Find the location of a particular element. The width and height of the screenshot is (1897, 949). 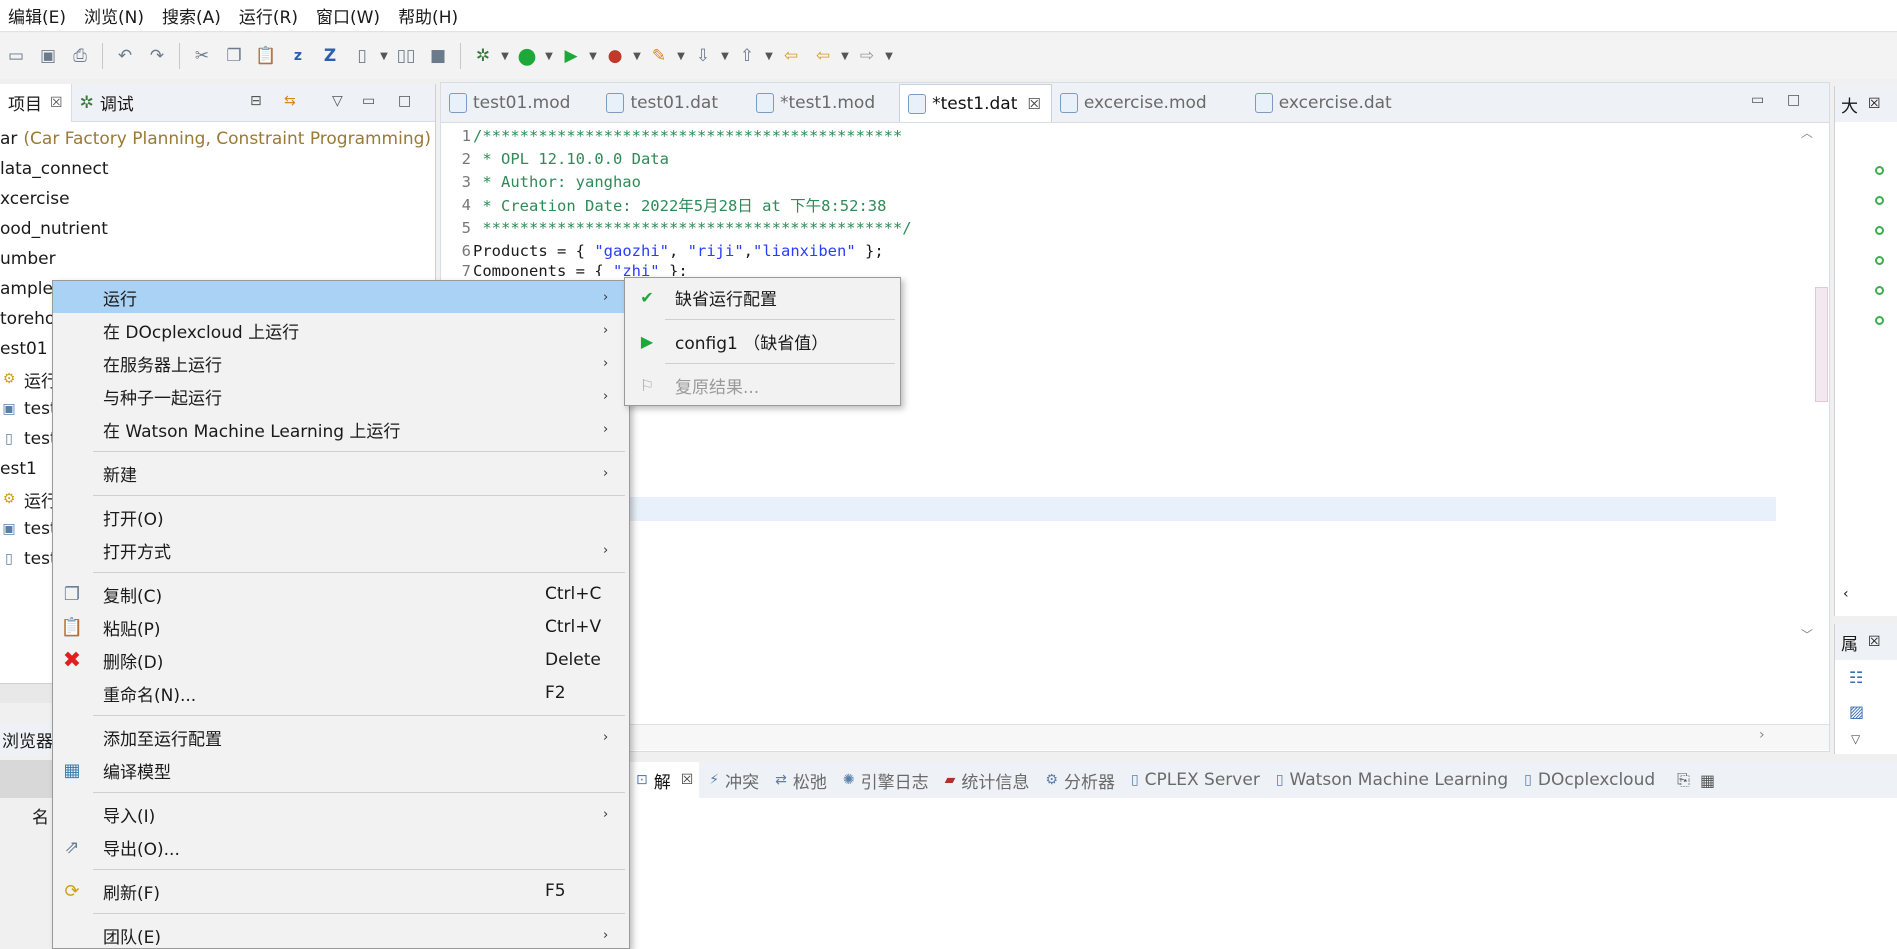

scroll-up-icon: ︿ is located at coordinates (1807, 132).